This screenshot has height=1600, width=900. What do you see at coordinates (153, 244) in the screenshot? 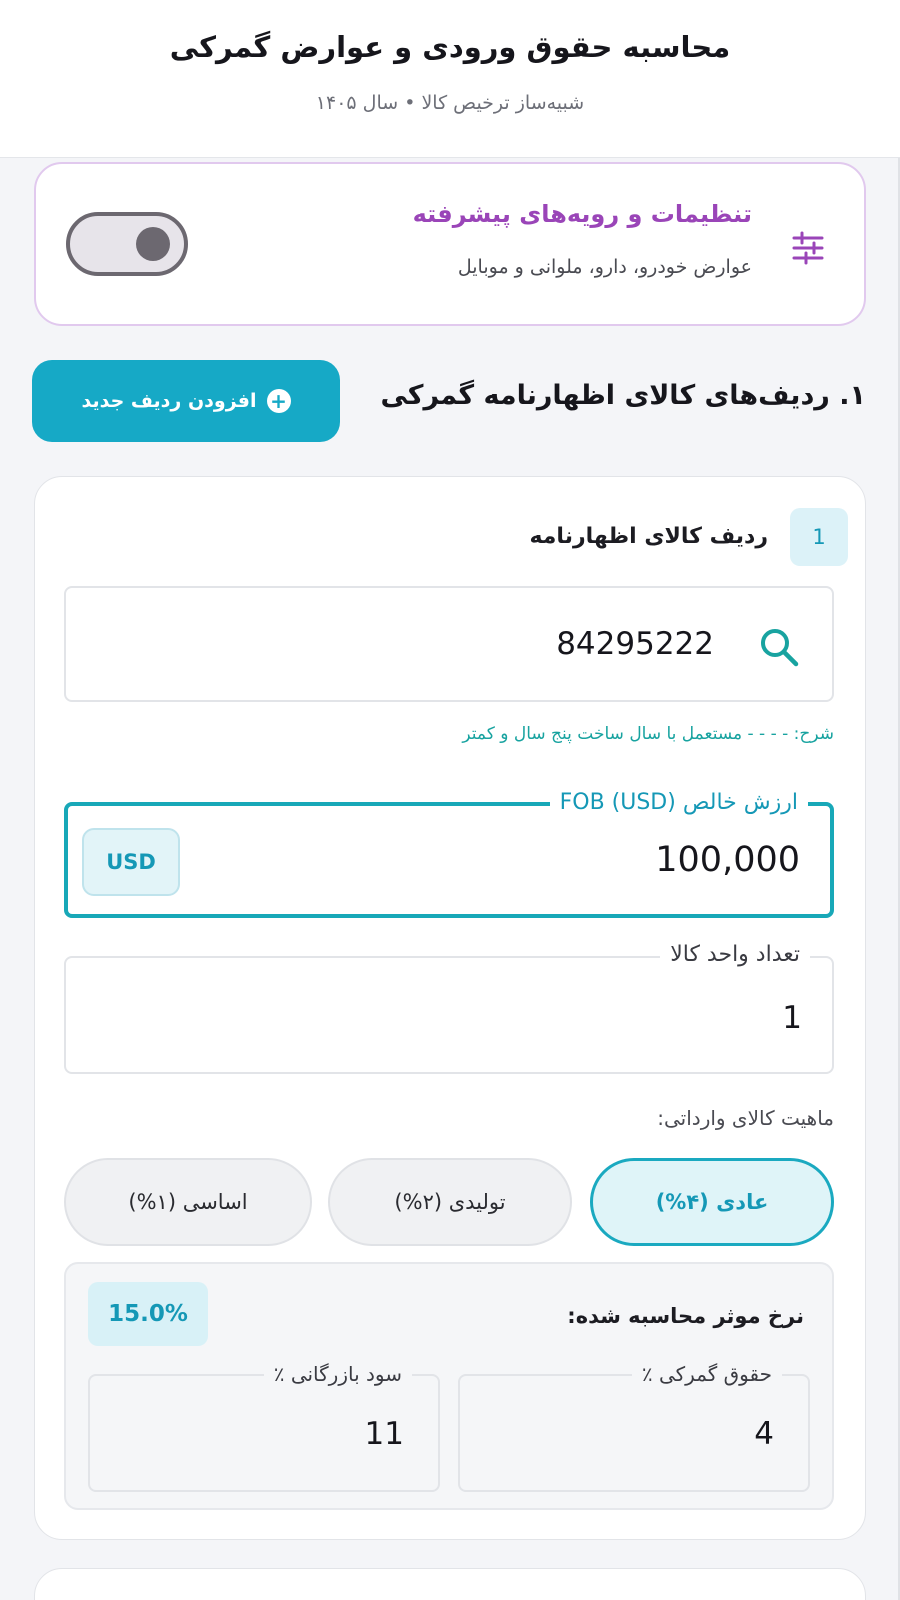
I see `toggle-knob` at bounding box center [153, 244].